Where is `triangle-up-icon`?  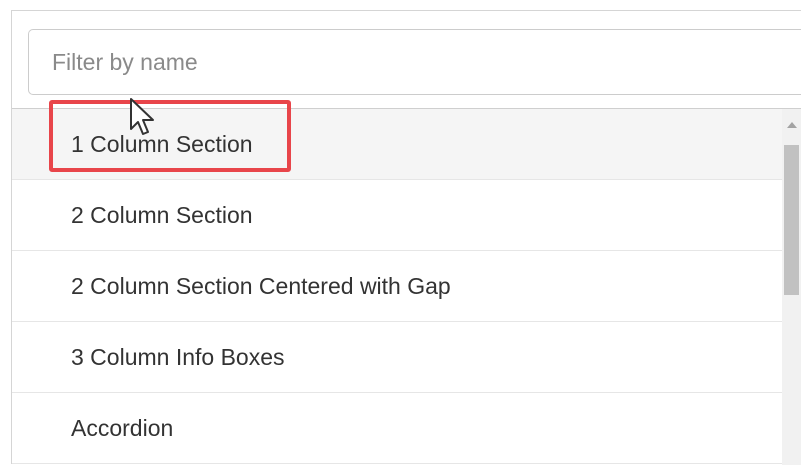
triangle-up-icon is located at coordinates (791, 125).